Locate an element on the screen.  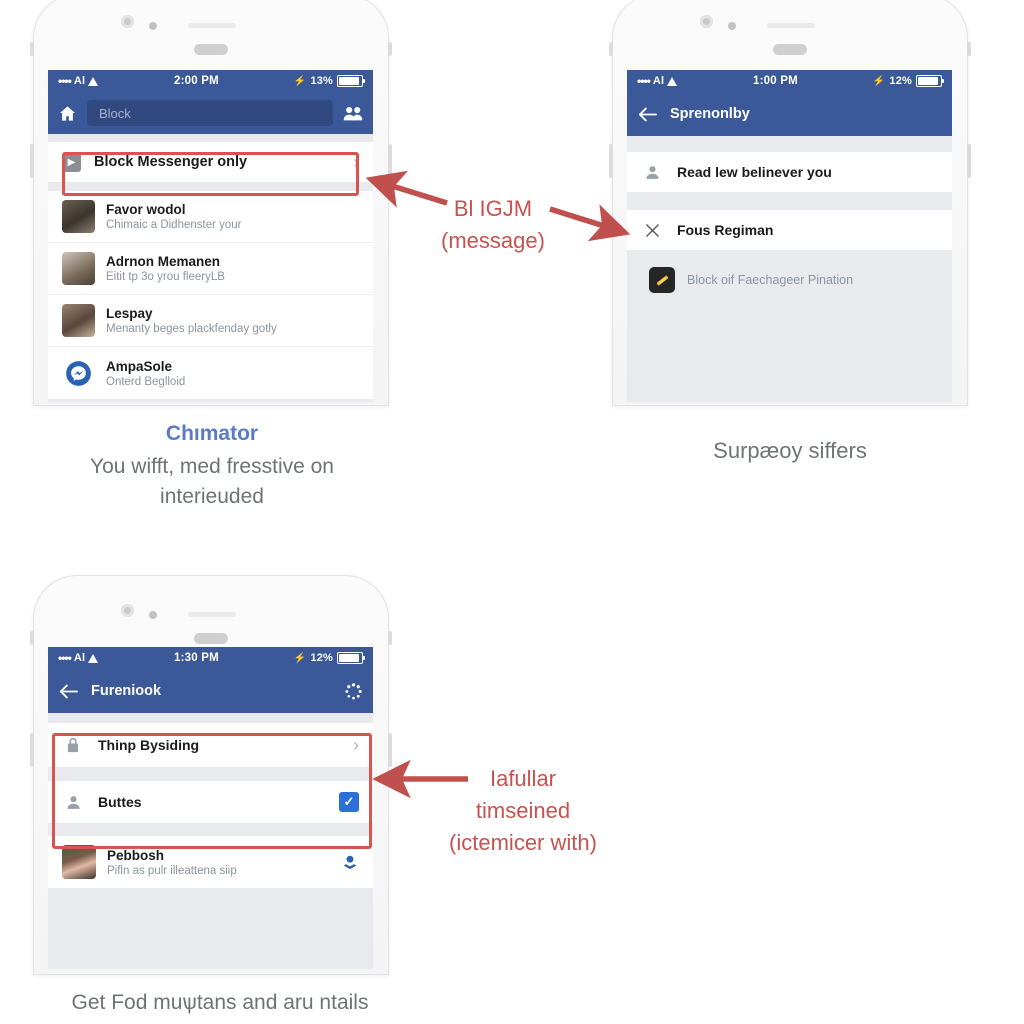
caption-left-line2: interieuded is located at coordinates (212, 496).